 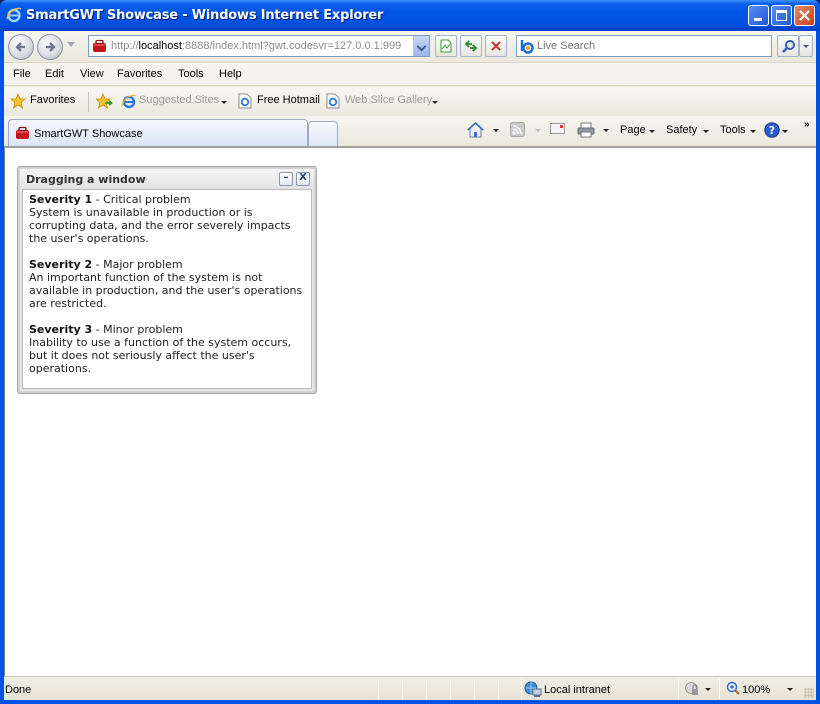 What do you see at coordinates (61, 199) in the screenshot?
I see `severity-heading: Severity 1` at bounding box center [61, 199].